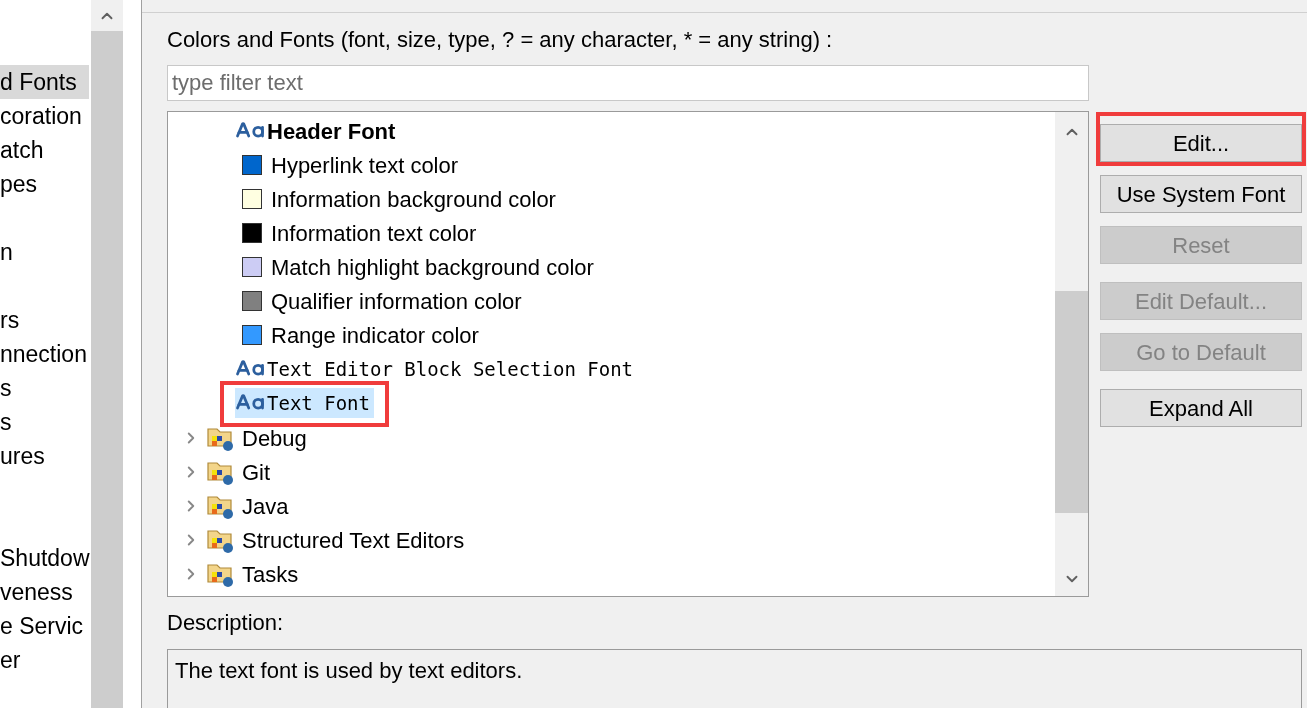 The width and height of the screenshot is (1307, 708). I want to click on action-button: Expand All, so click(1201, 408).